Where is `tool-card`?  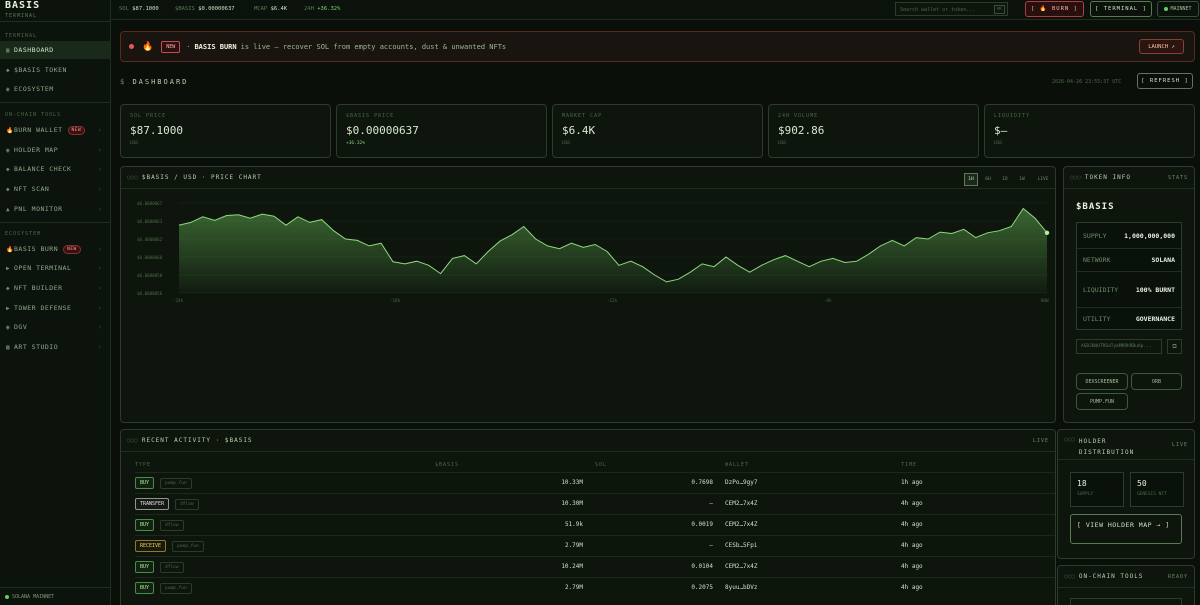 tool-card is located at coordinates (1126, 601).